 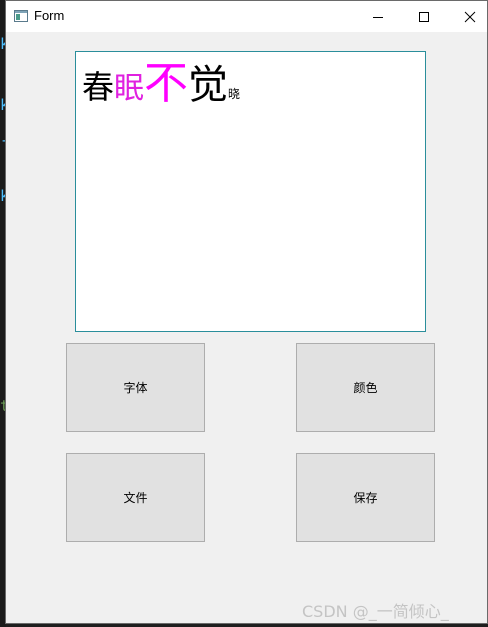 What do you see at coordinates (365, 387) in the screenshot?
I see `color-button: 颜色` at bounding box center [365, 387].